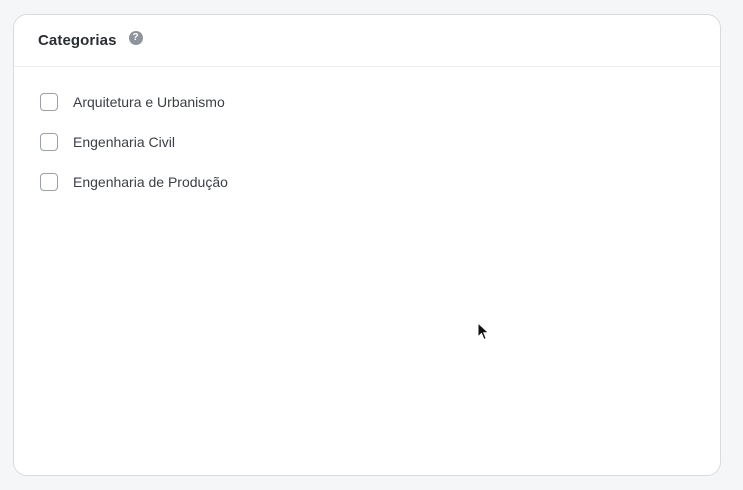 The height and width of the screenshot is (490, 743). I want to click on category-label: Engenharia de Produção, so click(150, 182).